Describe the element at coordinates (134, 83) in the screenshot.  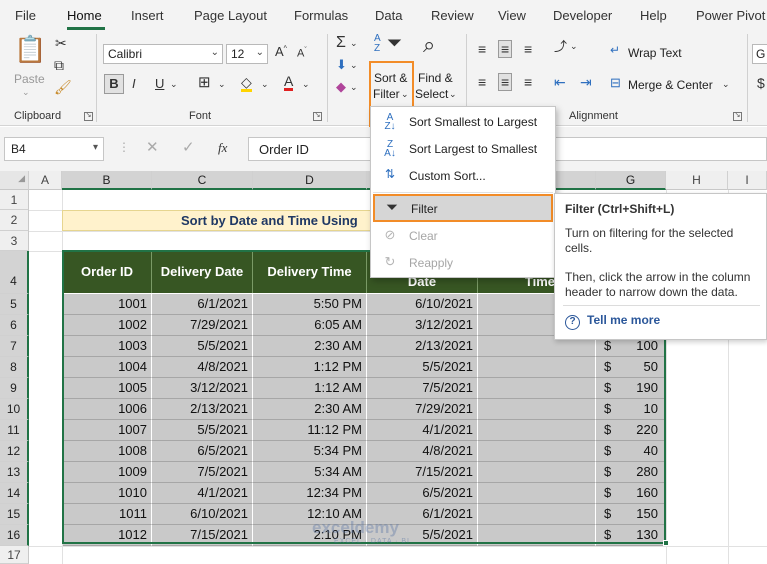
I see `italic-button: I` at that location.